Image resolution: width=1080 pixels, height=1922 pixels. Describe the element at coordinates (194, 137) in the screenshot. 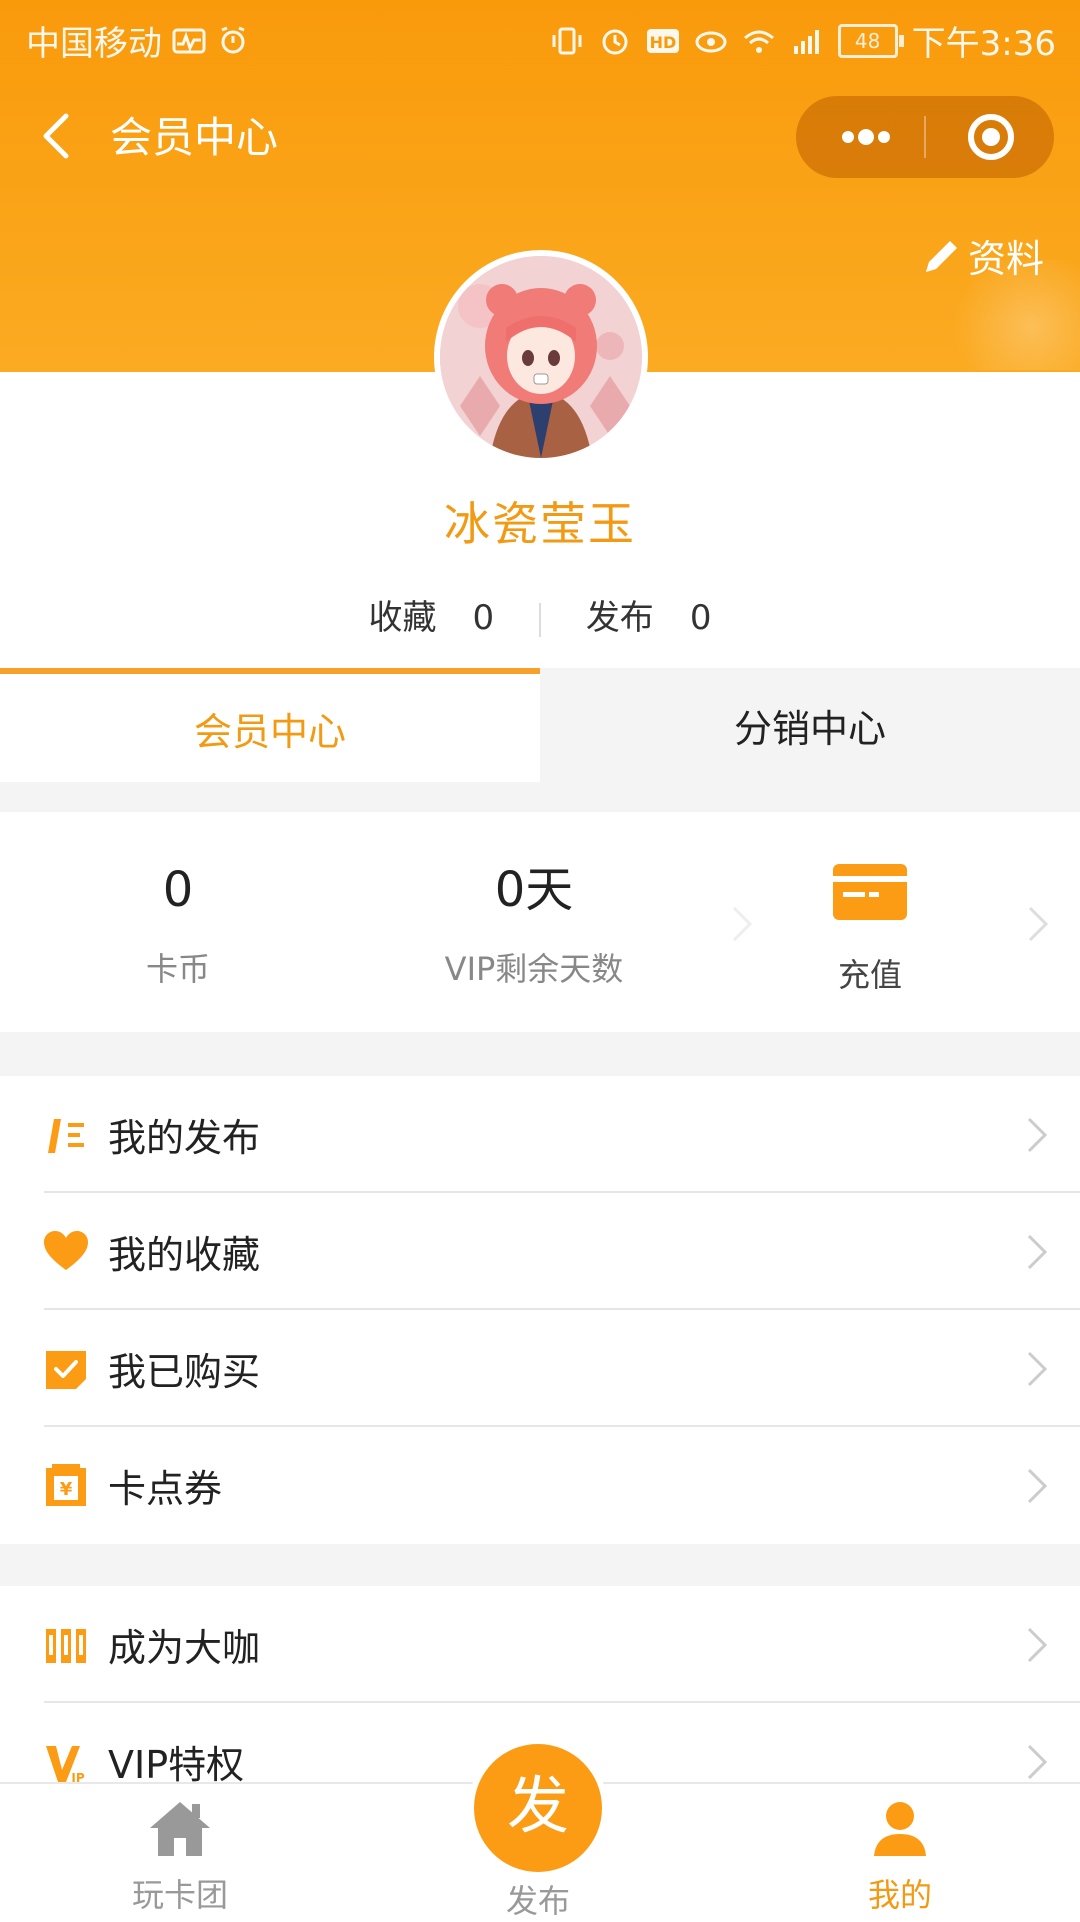

I see `page-title: 会员中心` at that location.